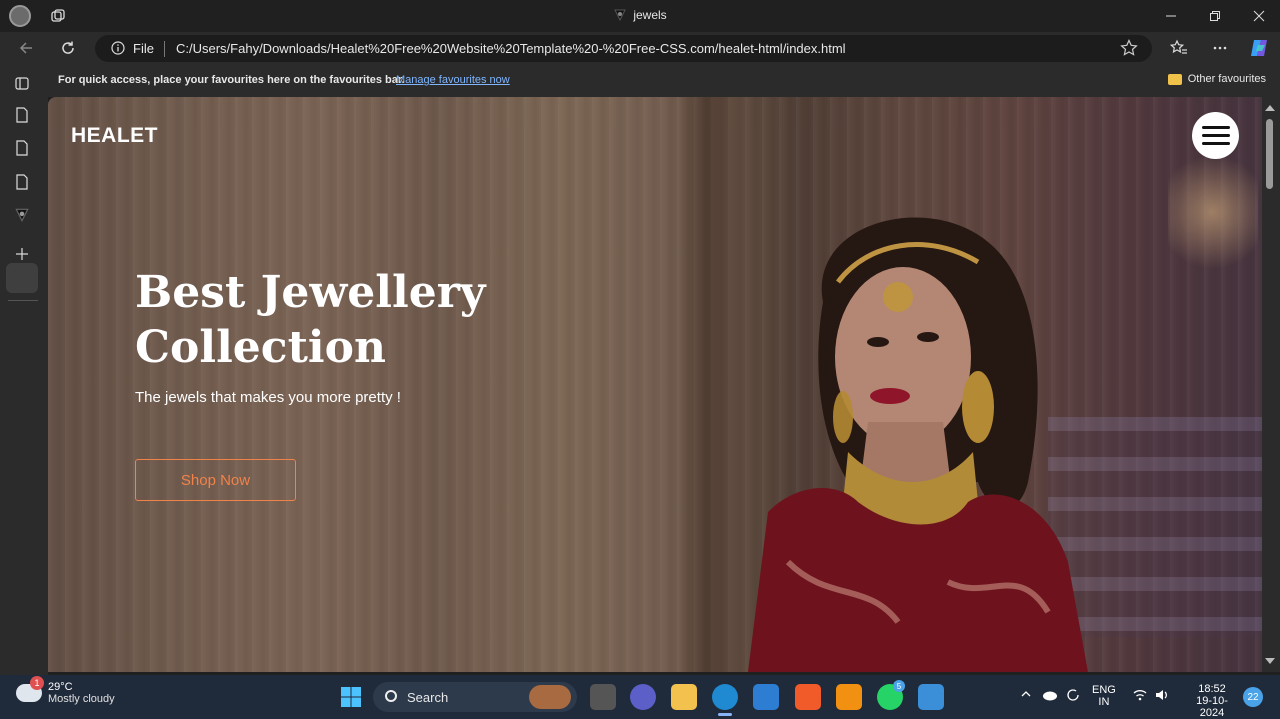 This screenshot has width=1280, height=719. What do you see at coordinates (1270, 108) in the screenshot?
I see `scroll-up-arrow` at bounding box center [1270, 108].